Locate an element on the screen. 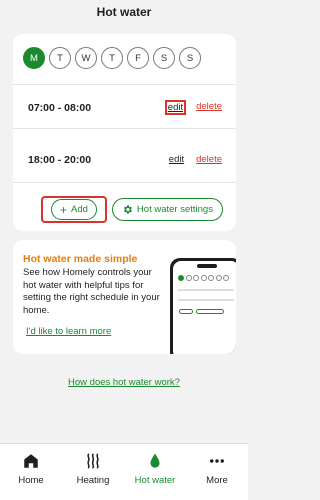 The width and height of the screenshot is (320, 500). gear-icon is located at coordinates (127, 209).